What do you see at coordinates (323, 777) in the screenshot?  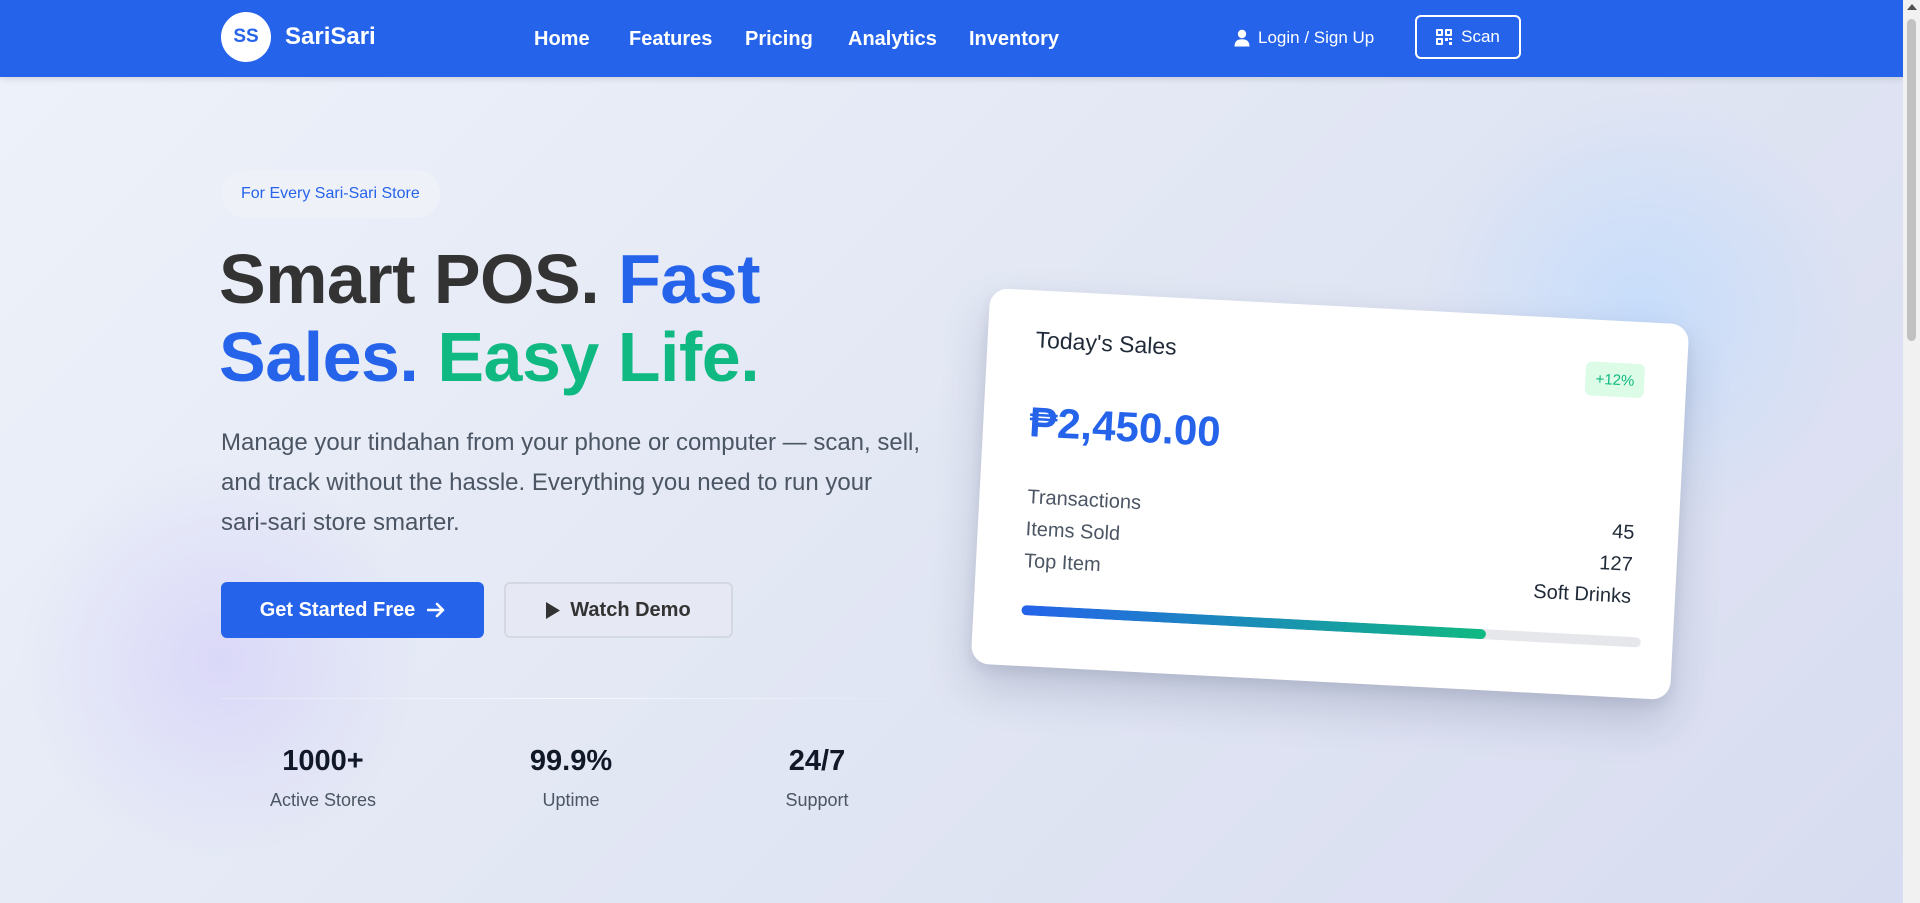 I see `stat-active-stores: 1000+ Active Stores` at bounding box center [323, 777].